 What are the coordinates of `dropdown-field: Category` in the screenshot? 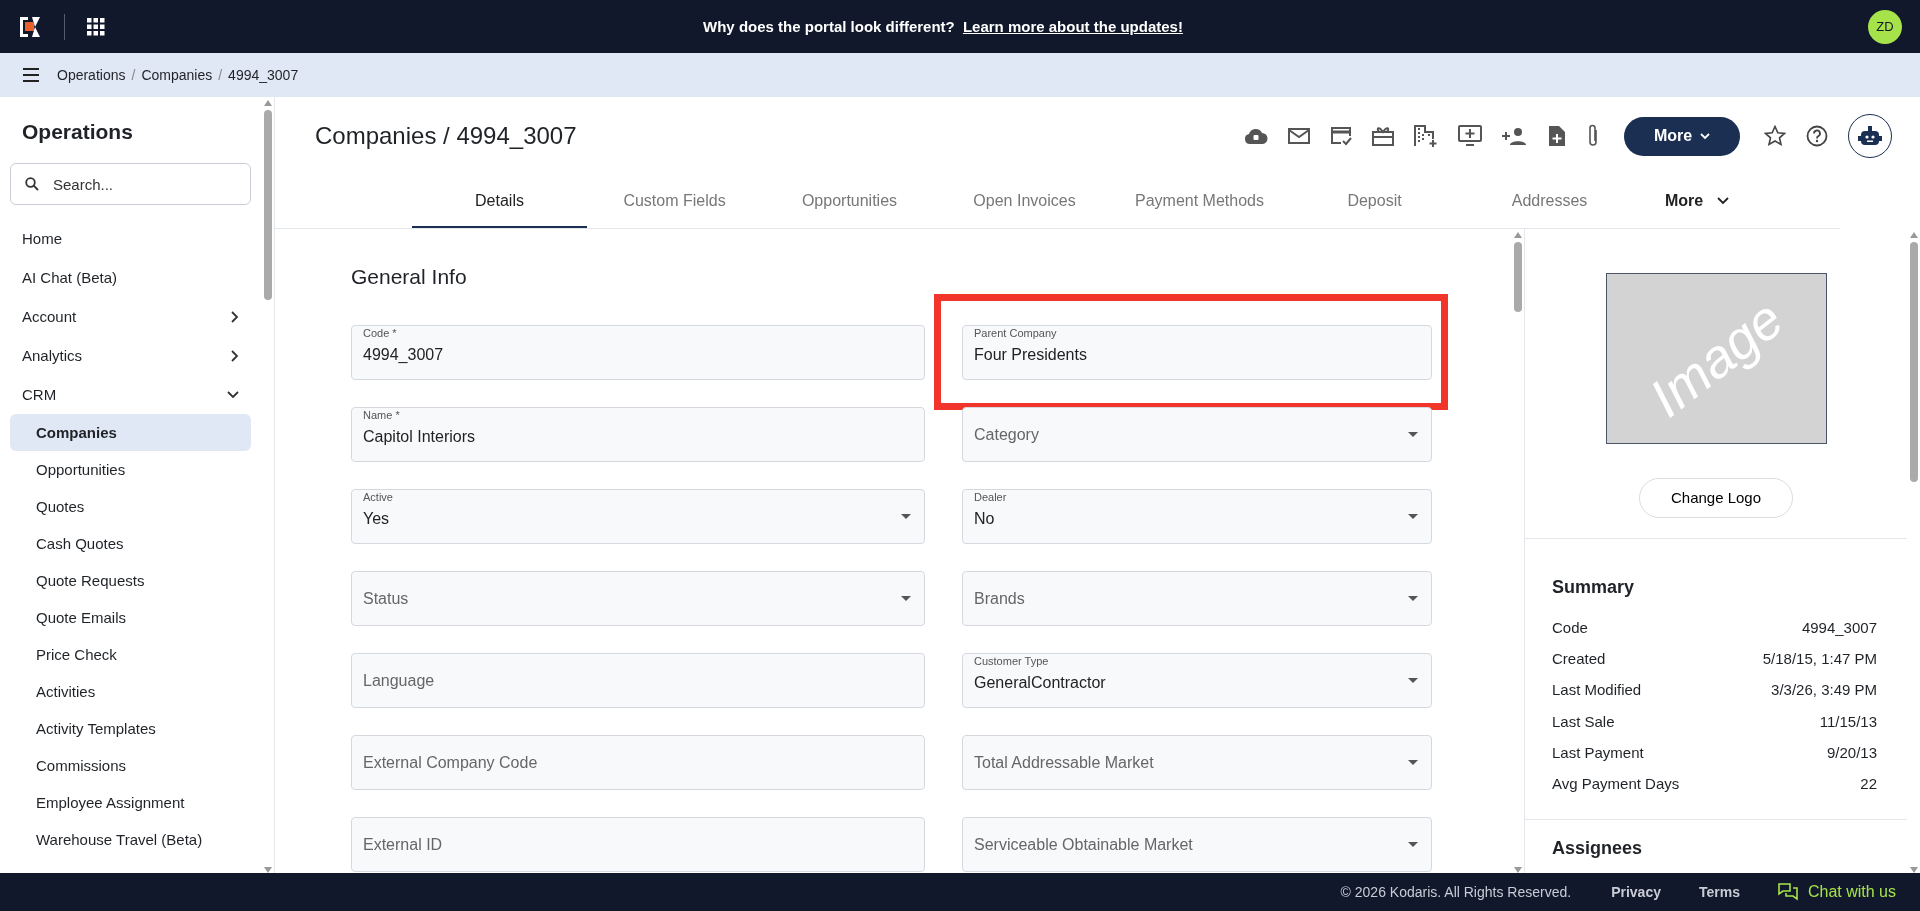 It's located at (1197, 434).